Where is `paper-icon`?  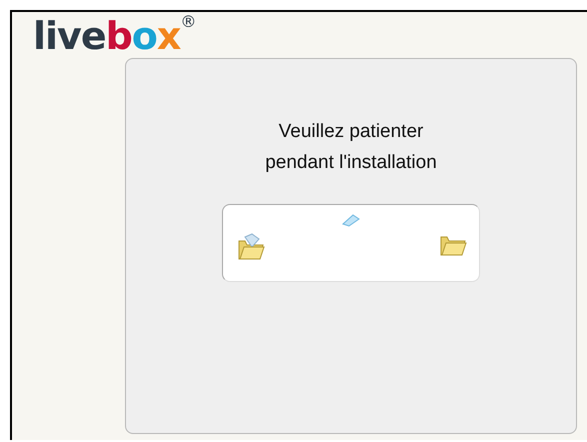 paper-icon is located at coordinates (351, 220).